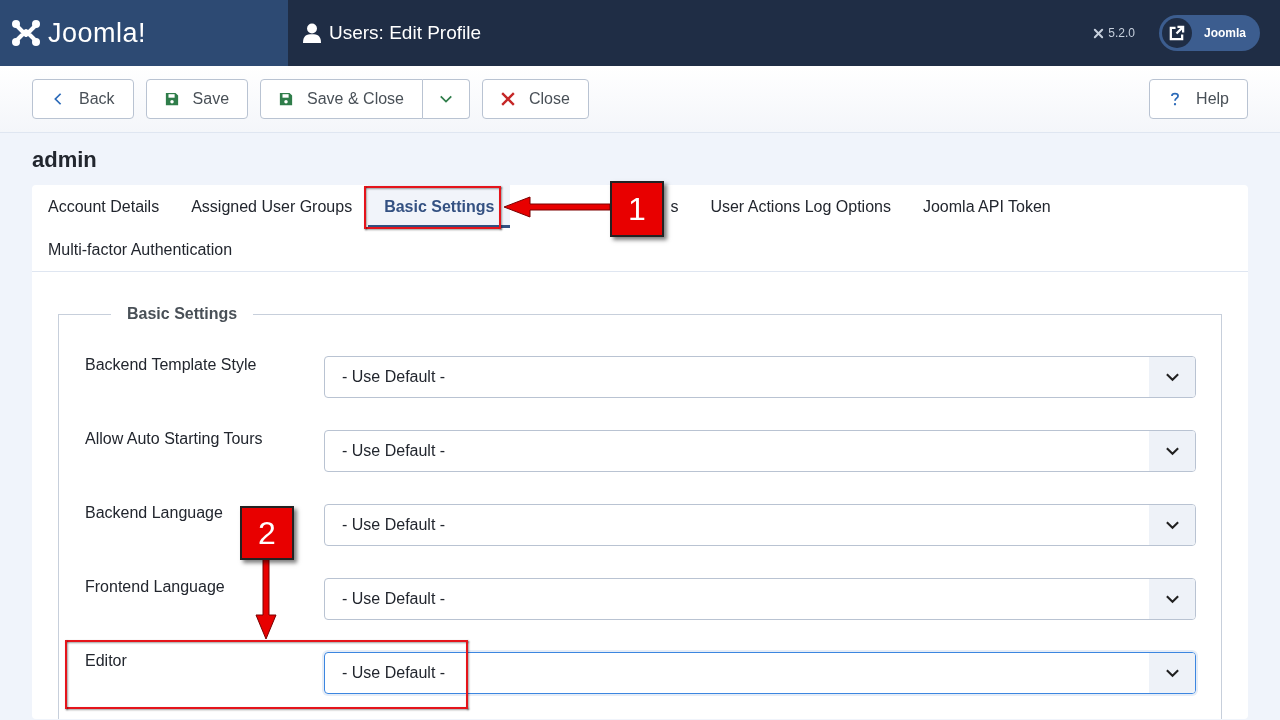  Describe the element at coordinates (312, 33) in the screenshot. I see `user-icon` at that location.